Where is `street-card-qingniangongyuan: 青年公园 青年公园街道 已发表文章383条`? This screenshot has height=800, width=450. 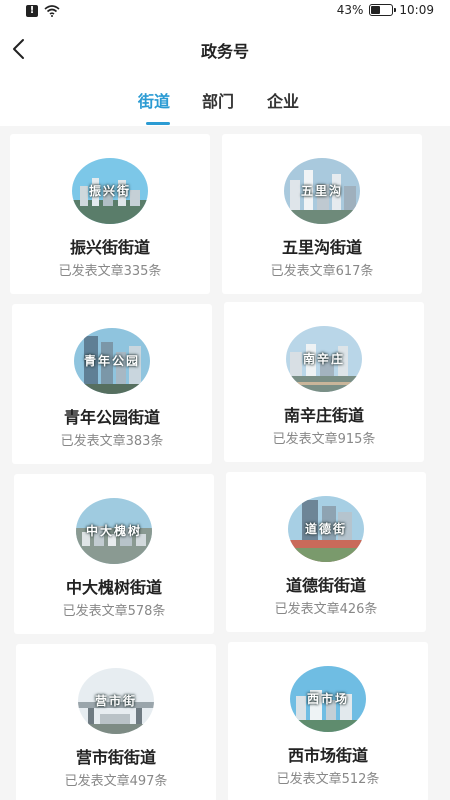
street-card-qingniangongyuan: 青年公园 青年公园街道 已发表文章383条 is located at coordinates (112, 384).